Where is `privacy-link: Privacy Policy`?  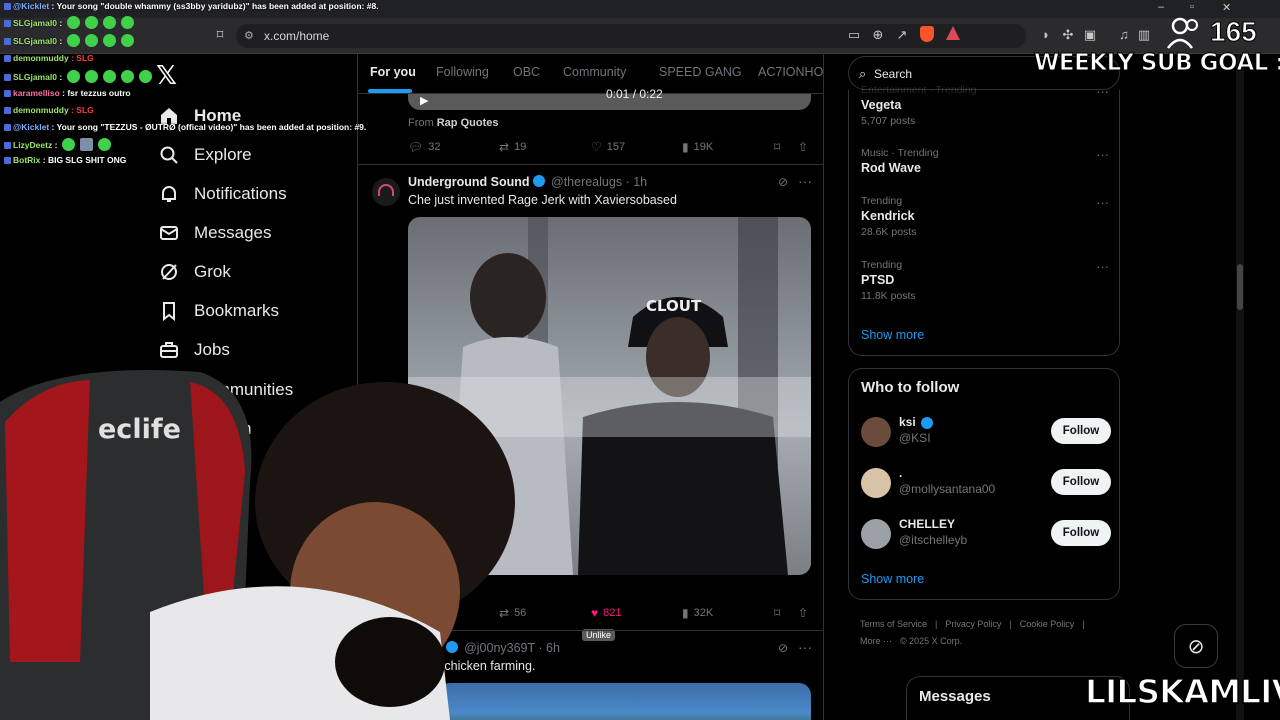 privacy-link: Privacy Policy is located at coordinates (973, 624).